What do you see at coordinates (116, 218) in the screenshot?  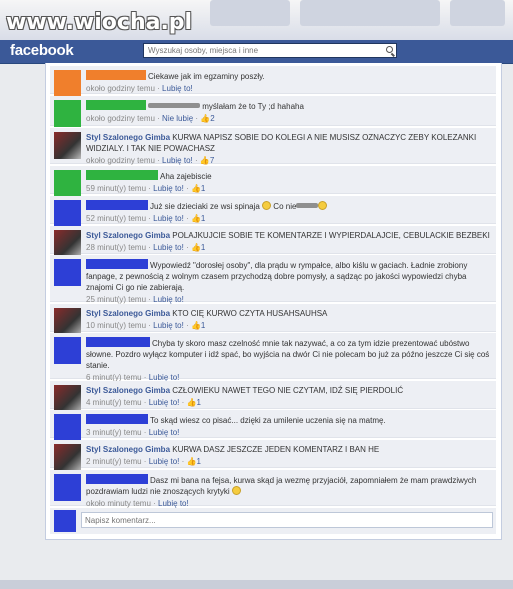 I see `timestamp: 52 minut(y) temu` at bounding box center [116, 218].